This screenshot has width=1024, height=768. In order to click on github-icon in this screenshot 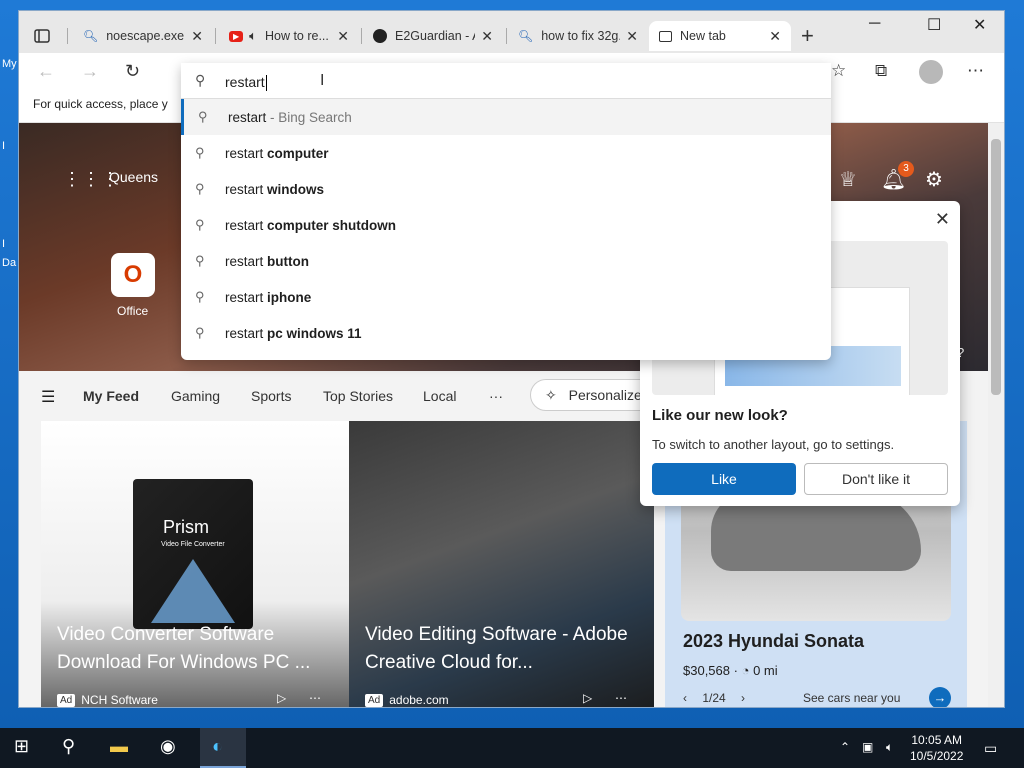, I will do `click(380, 36)`.